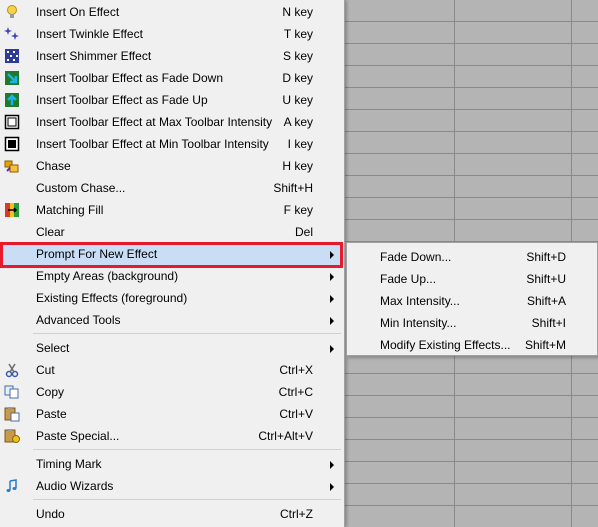 The height and width of the screenshot is (527, 598). What do you see at coordinates (296, 414) in the screenshot?
I see `shortcut-label: Ctrl+V` at bounding box center [296, 414].